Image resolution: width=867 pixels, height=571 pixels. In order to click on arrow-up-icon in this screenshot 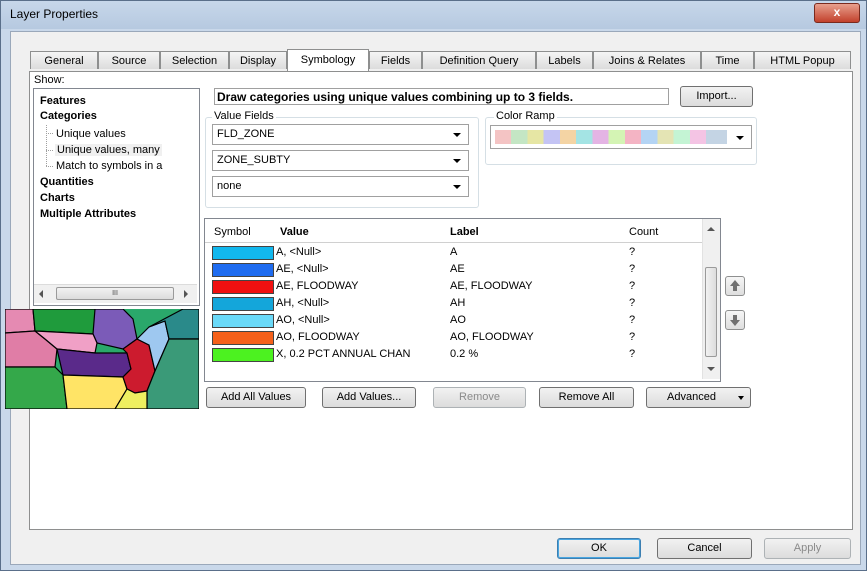, I will do `click(735, 285)`.